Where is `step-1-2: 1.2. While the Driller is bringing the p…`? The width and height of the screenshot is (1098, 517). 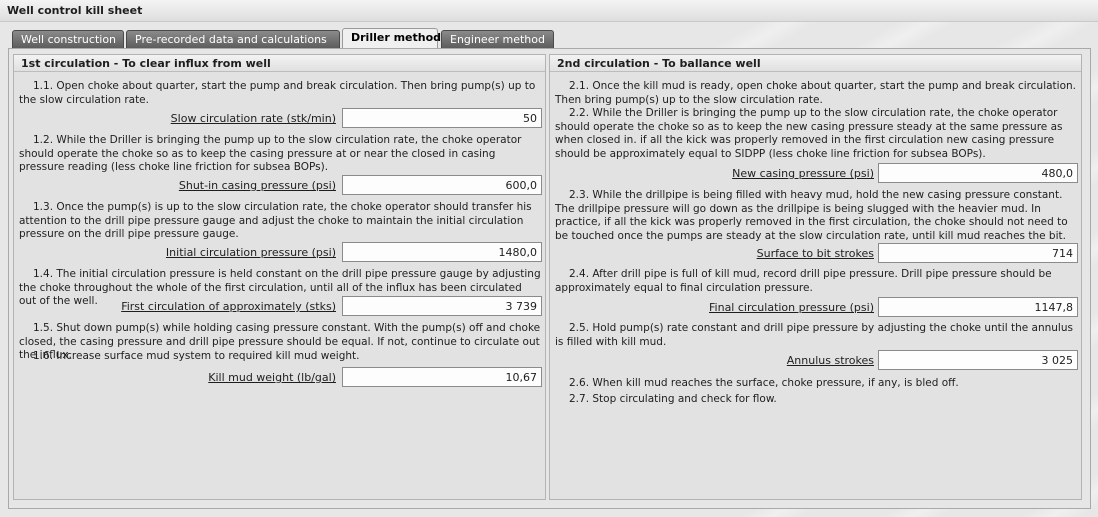
step-1-2: 1.2. While the Driller is bringing the p… is located at coordinates (270, 153).